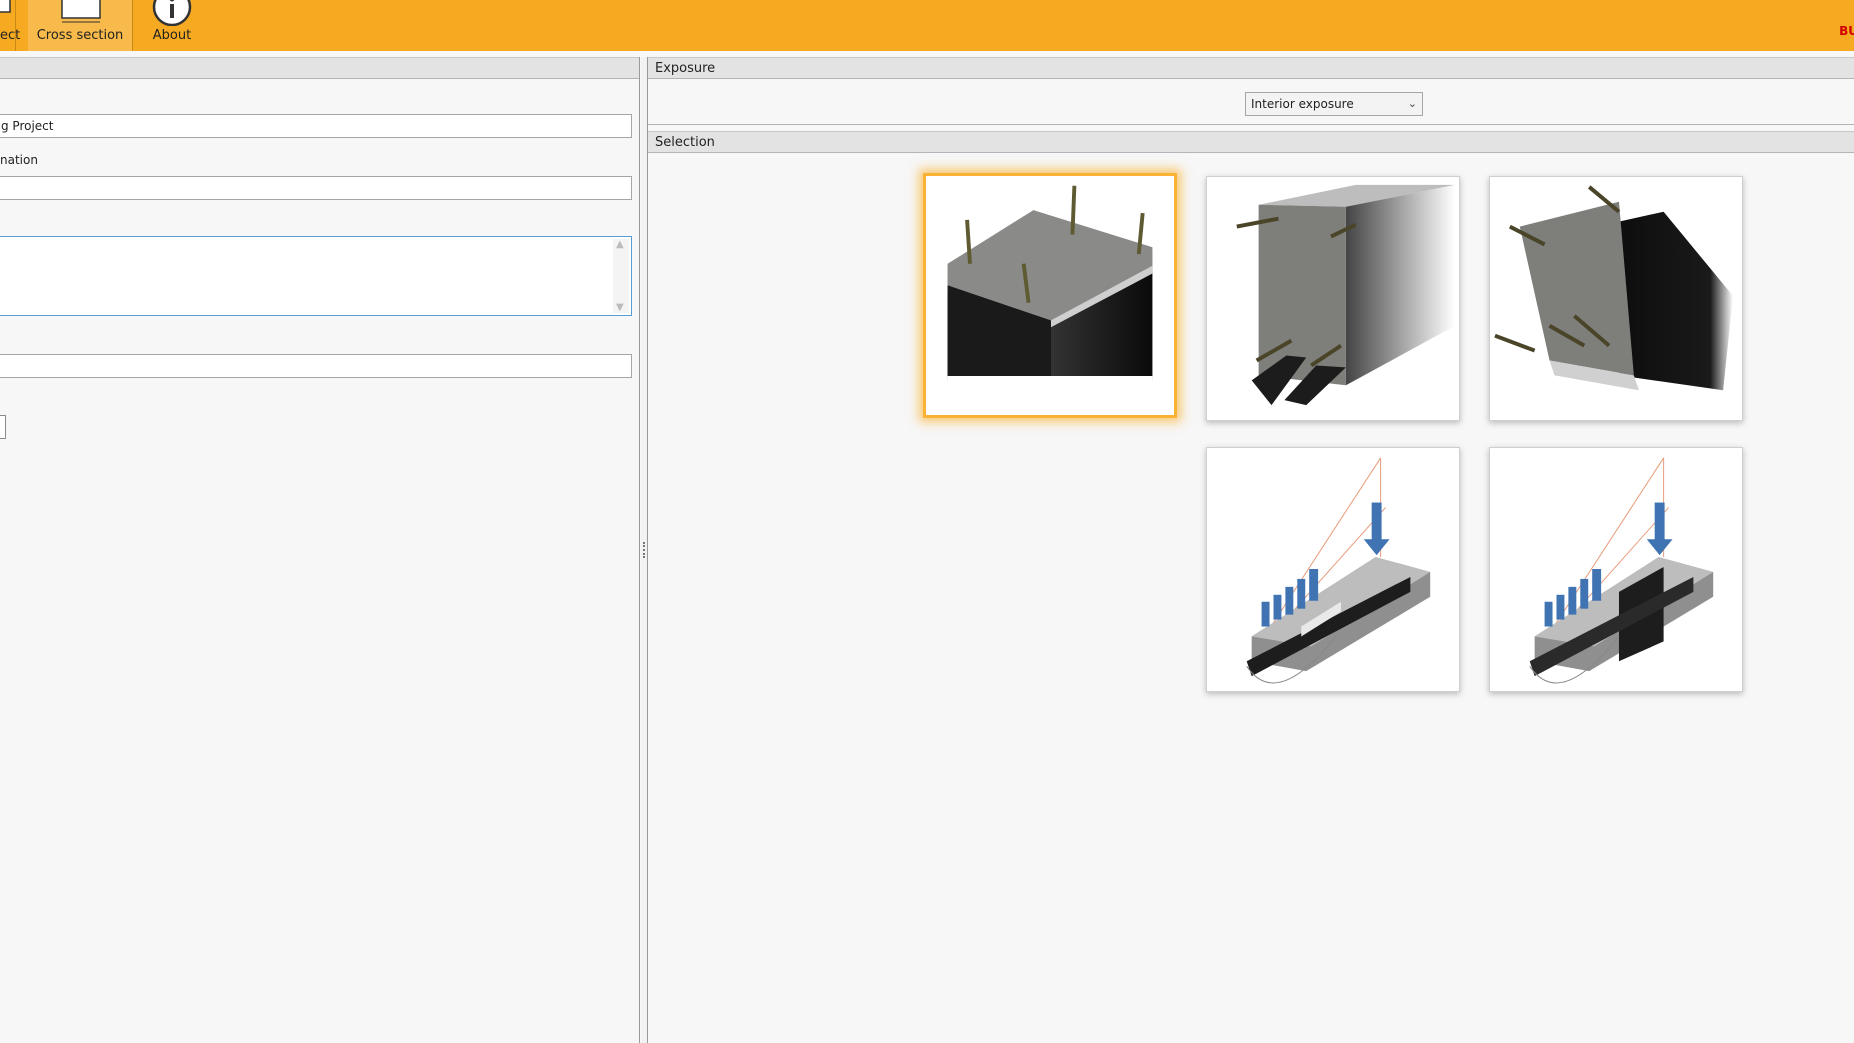  Describe the element at coordinates (10, 35) in the screenshot. I see `project-button-label: ect` at that location.